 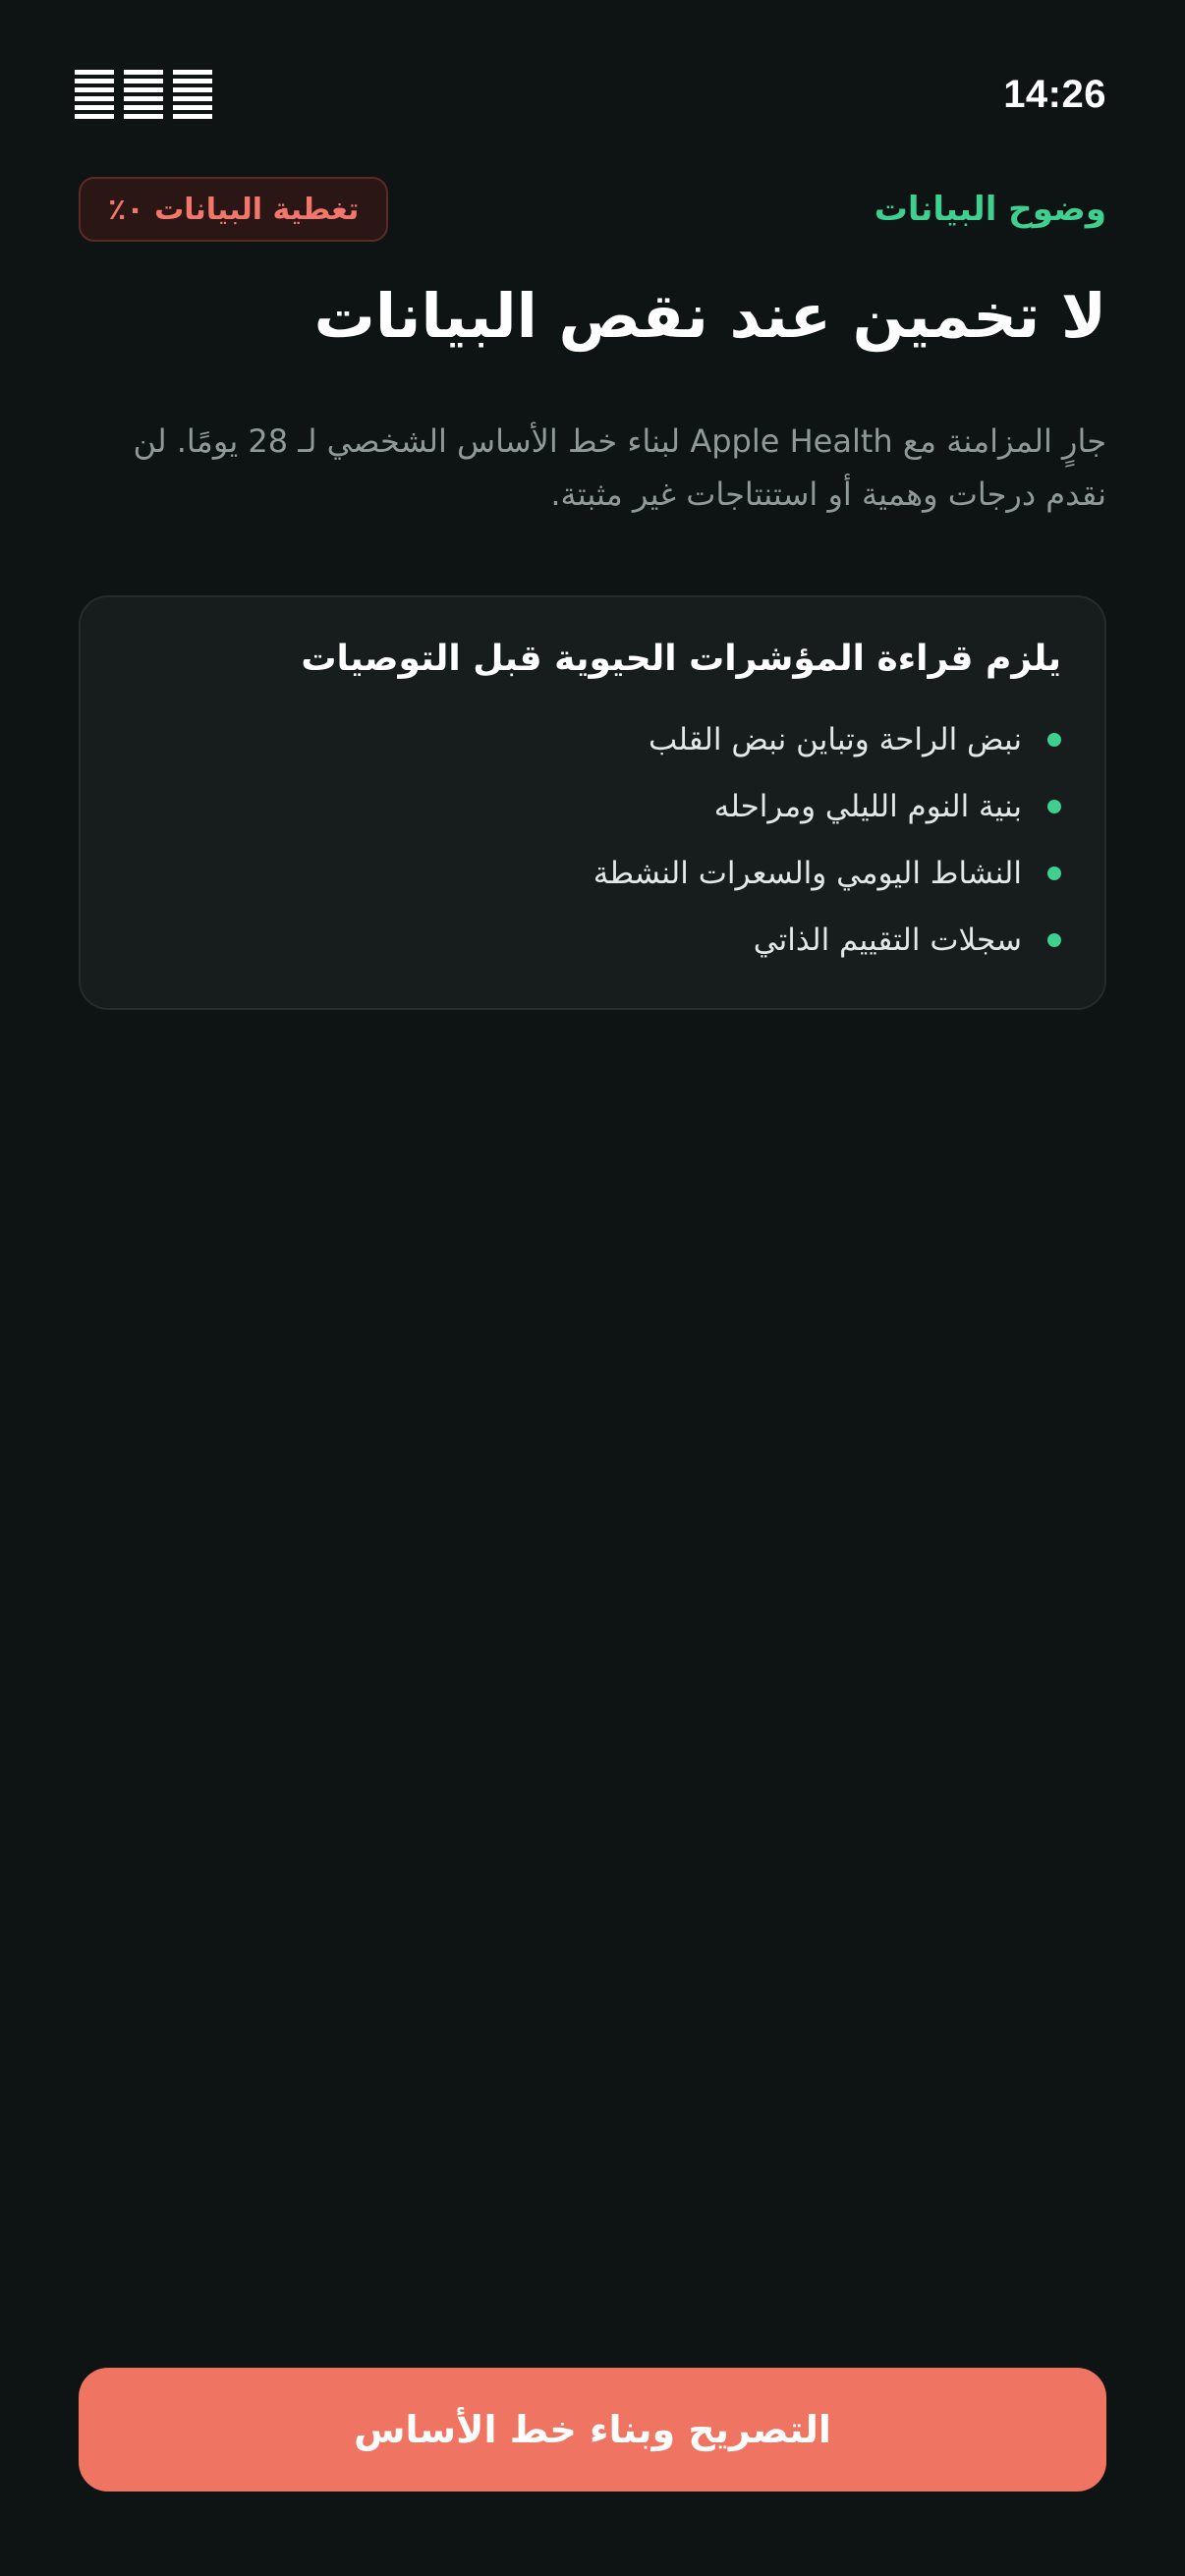 What do you see at coordinates (95, 94) in the screenshot?
I see `signal-icon` at bounding box center [95, 94].